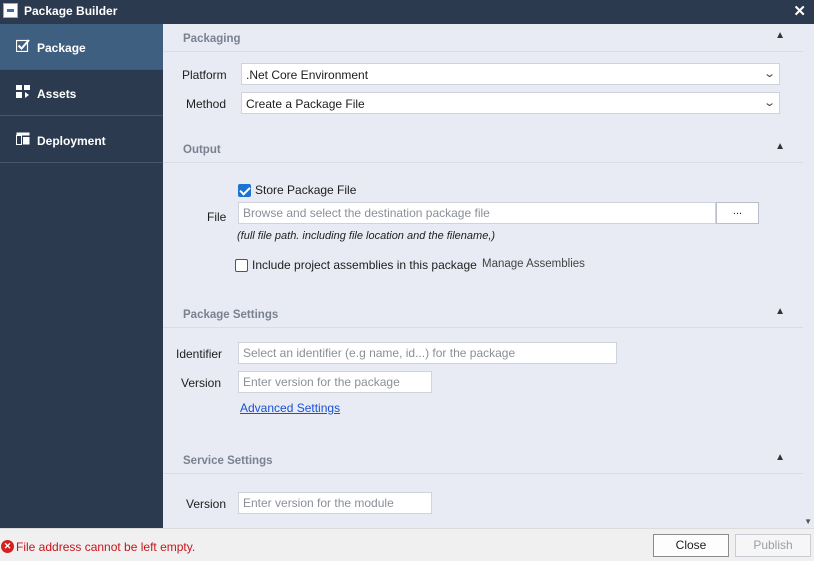  I want to click on identifier-label: Identifier, so click(199, 354).